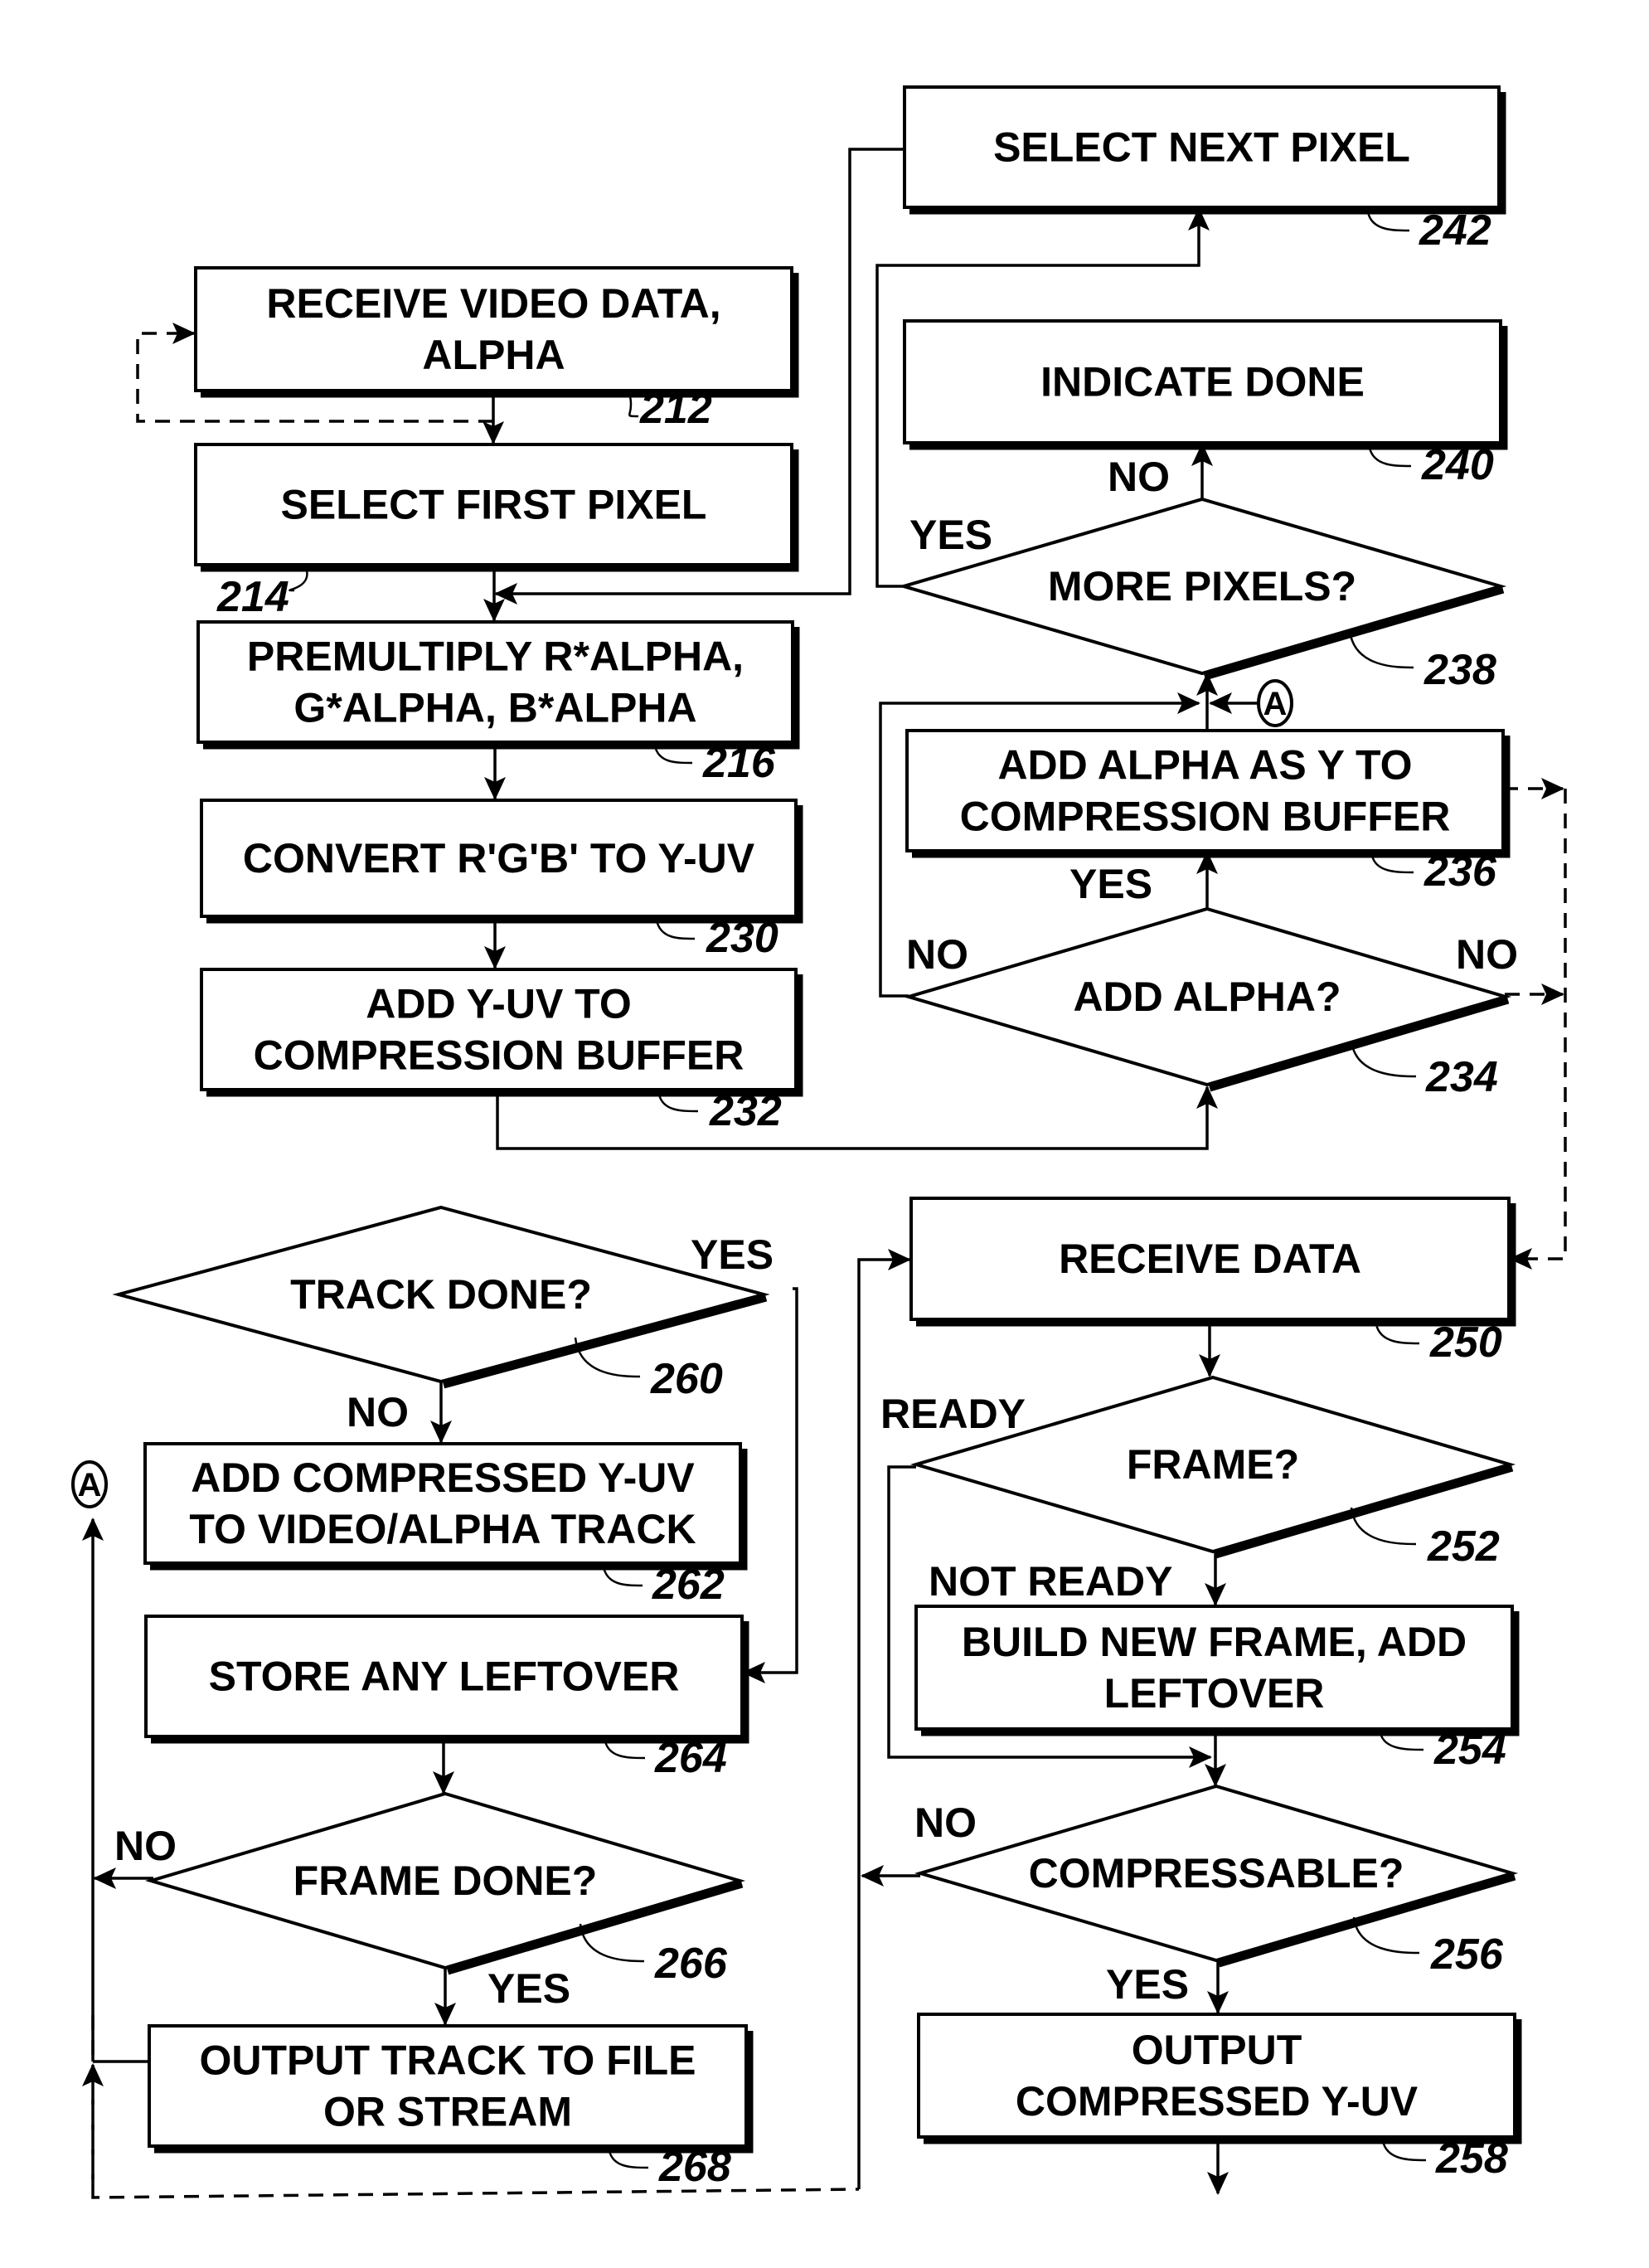 This screenshot has width=1649, height=2268. I want to click on edge-label-266-no: NO, so click(145, 1846).